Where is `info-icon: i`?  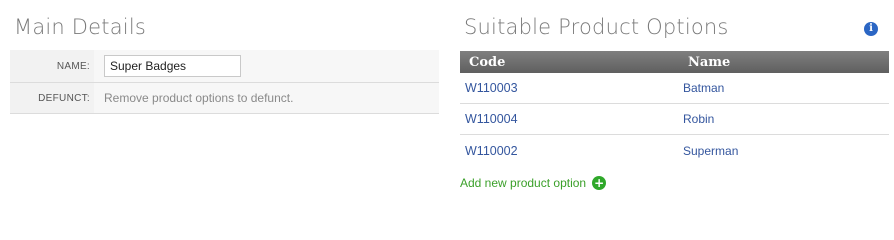
info-icon: i is located at coordinates (871, 29).